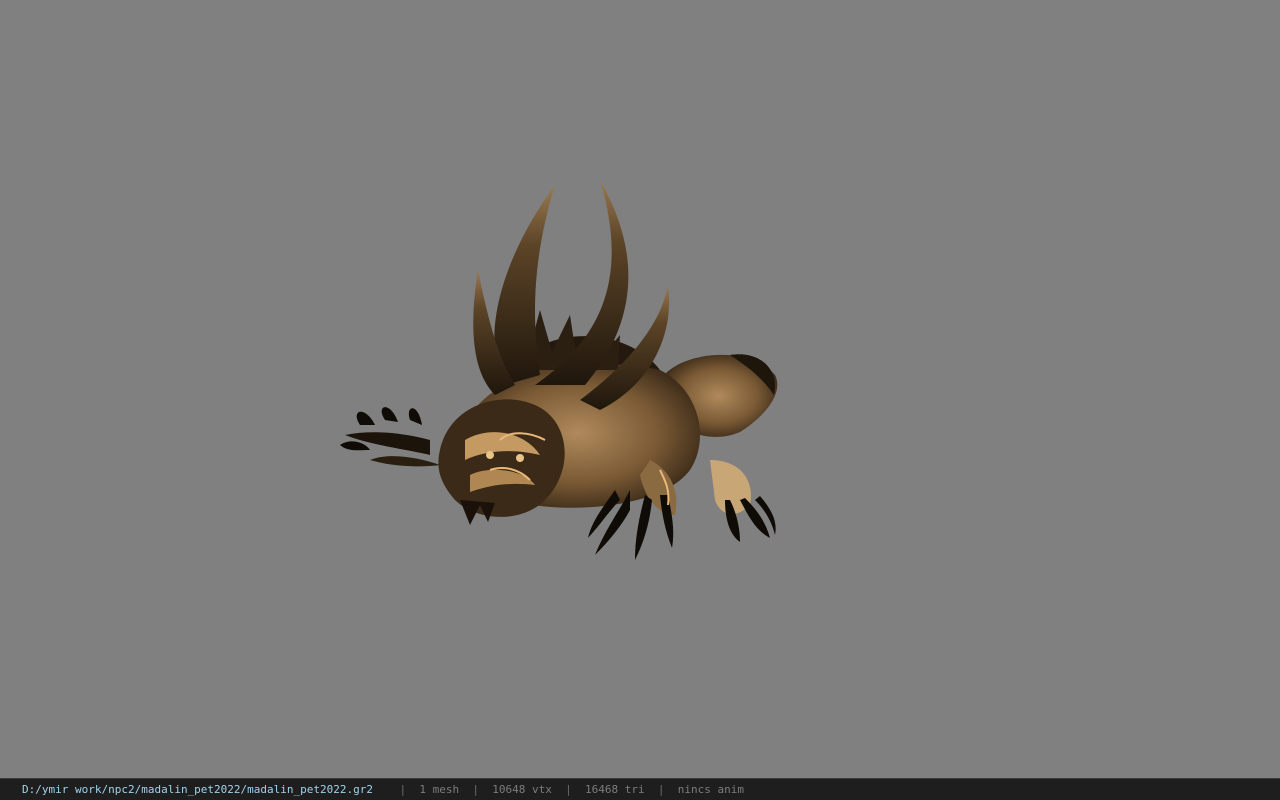  What do you see at coordinates (522, 789) in the screenshot?
I see `vertex-count: 10648 vtx` at bounding box center [522, 789].